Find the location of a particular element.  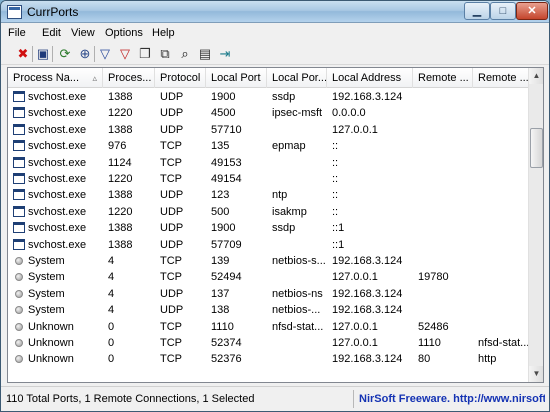

exit-icon: ⇥ is located at coordinates (225, 54).